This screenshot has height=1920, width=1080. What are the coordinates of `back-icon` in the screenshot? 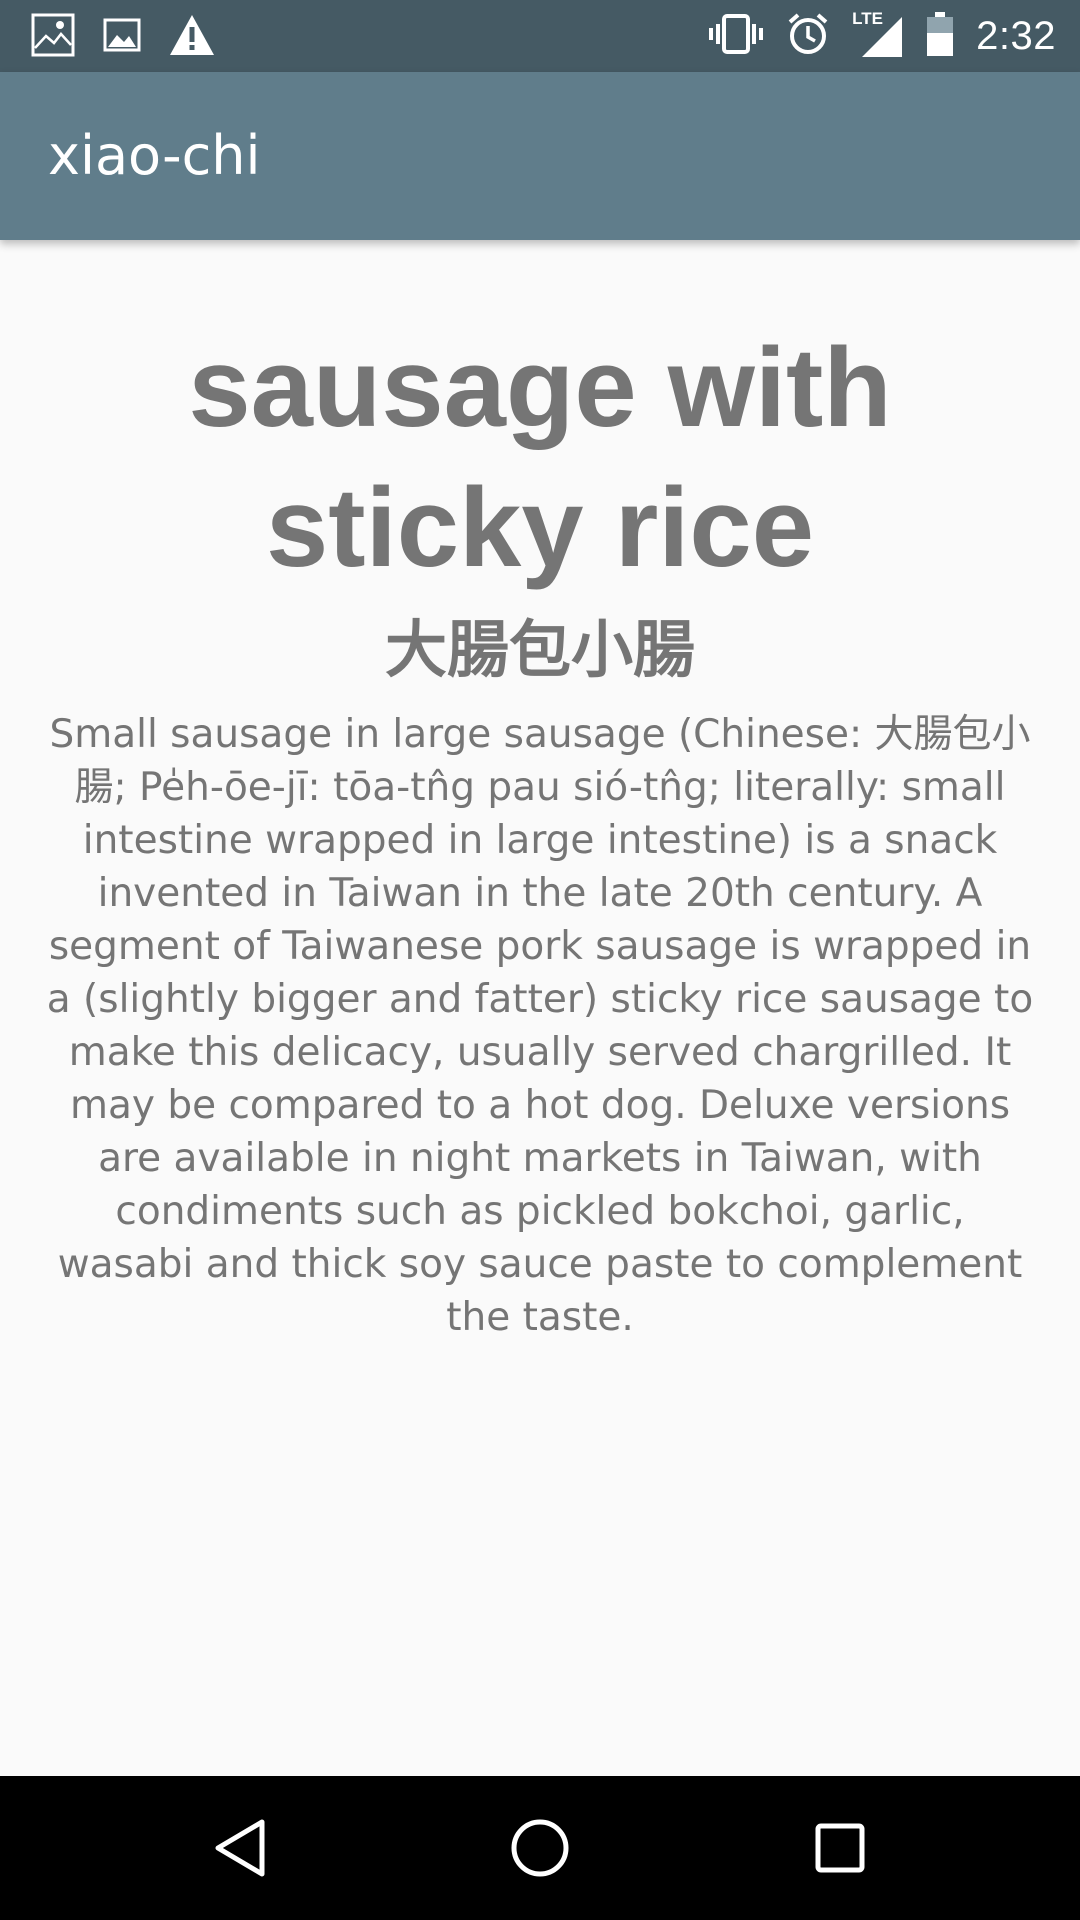 It's located at (240, 1848).